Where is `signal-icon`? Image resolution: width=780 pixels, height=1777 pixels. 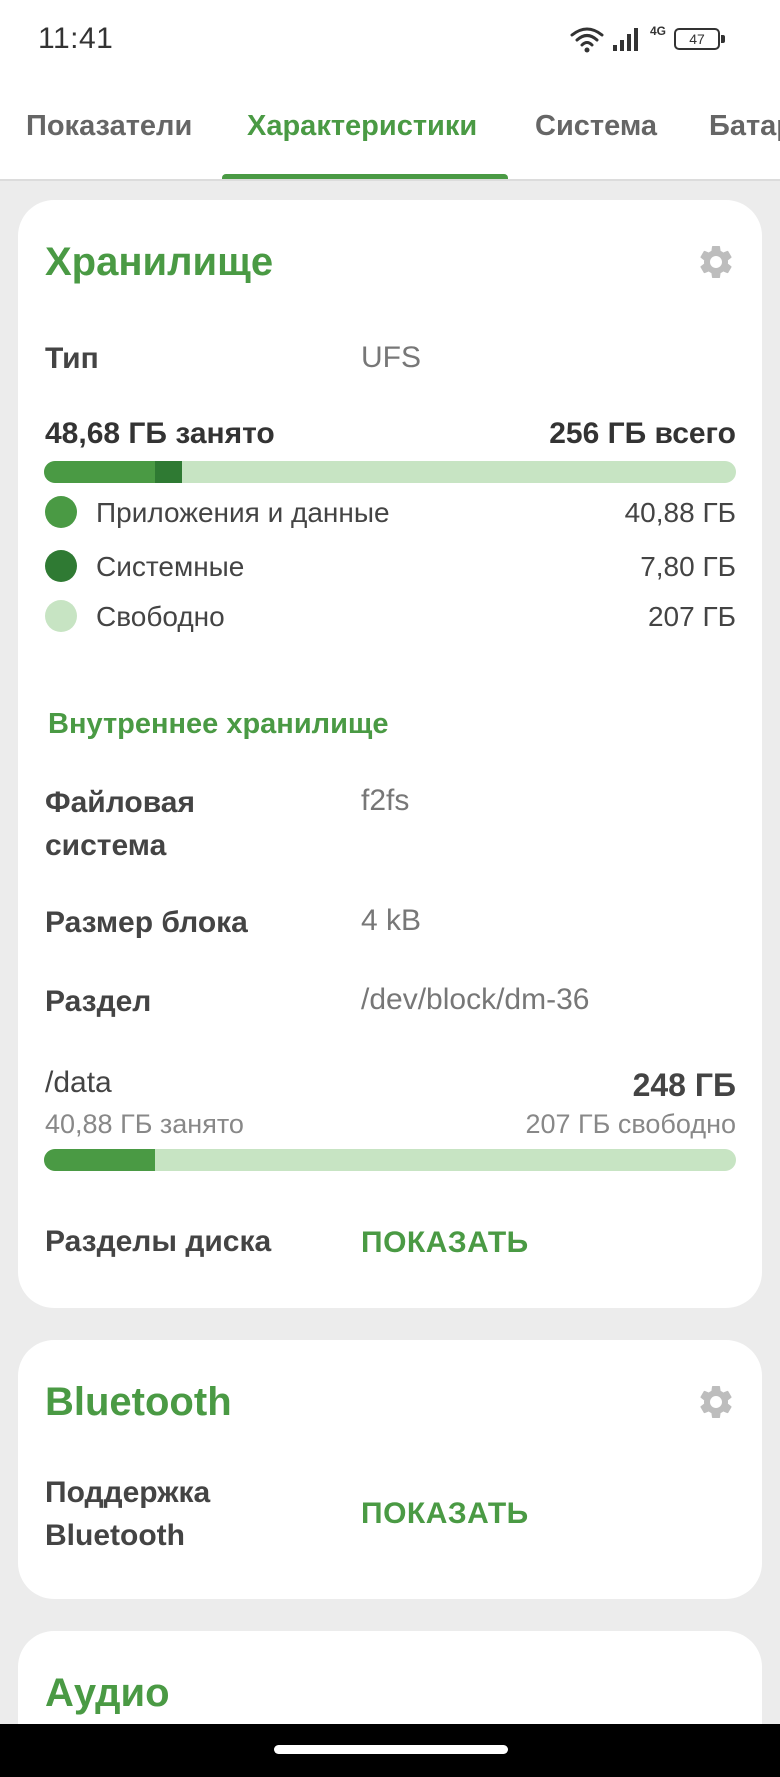
signal-icon is located at coordinates (627, 39).